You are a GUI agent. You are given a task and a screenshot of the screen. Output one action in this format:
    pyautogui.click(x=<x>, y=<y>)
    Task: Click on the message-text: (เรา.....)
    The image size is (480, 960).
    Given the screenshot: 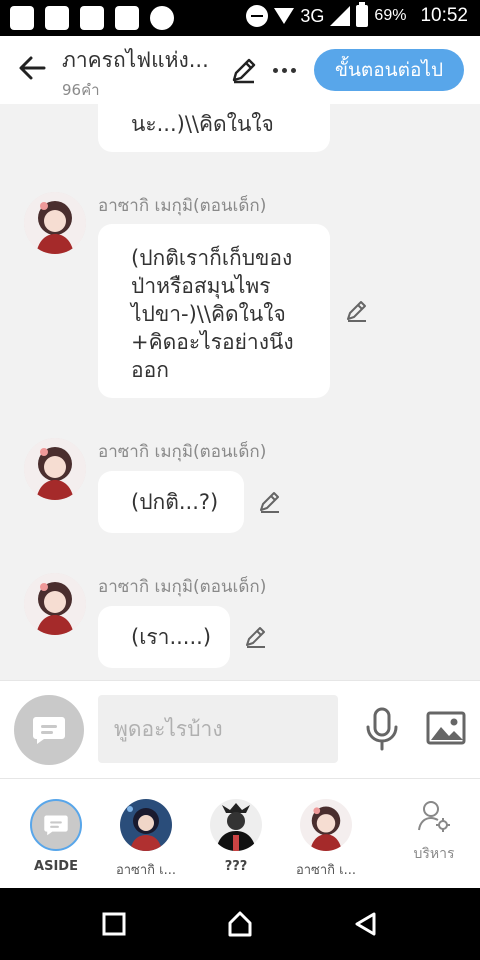 What is the action you would take?
    pyautogui.click(x=171, y=637)
    